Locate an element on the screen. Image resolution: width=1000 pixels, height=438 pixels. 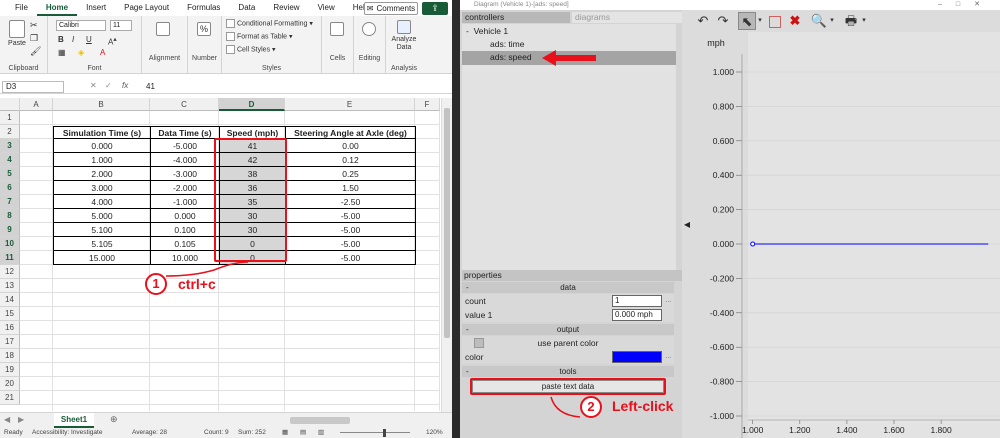
row-header: 12 is located at coordinates (10, 272).